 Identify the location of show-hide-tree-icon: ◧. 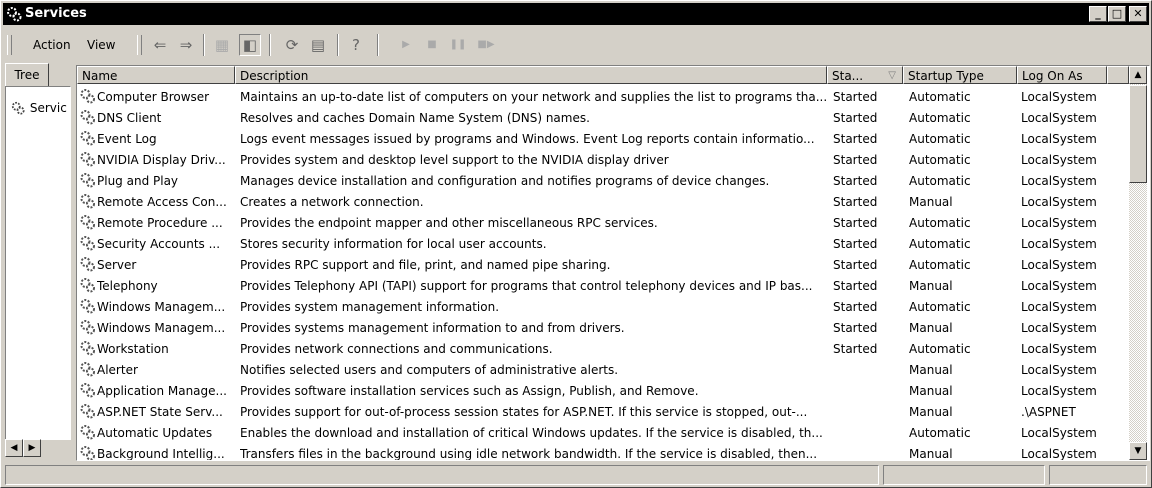
(250, 45).